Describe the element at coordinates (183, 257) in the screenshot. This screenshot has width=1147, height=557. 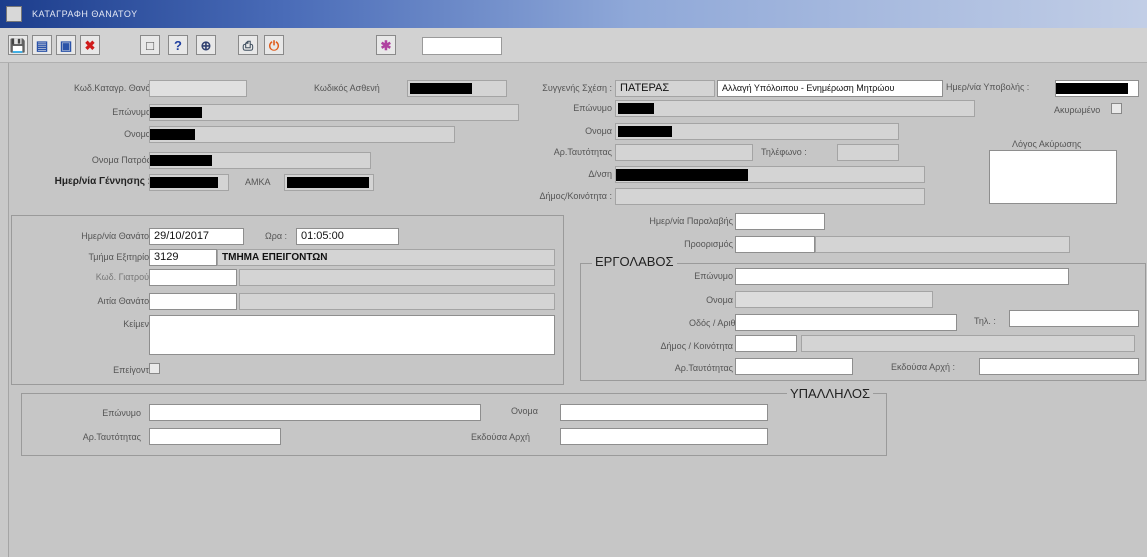
I see `department-code-field: 3129` at that location.